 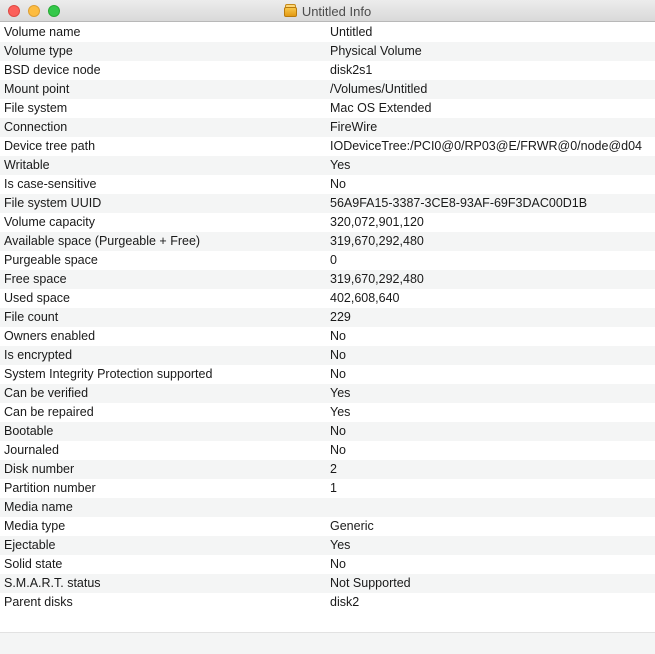 I want to click on table-row: Free space 319,670,292,480, so click(x=327, y=279).